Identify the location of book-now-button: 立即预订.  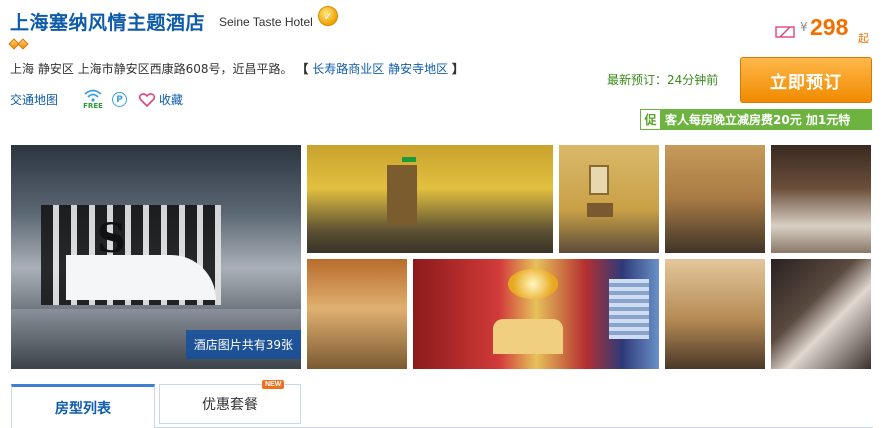
(806, 80).